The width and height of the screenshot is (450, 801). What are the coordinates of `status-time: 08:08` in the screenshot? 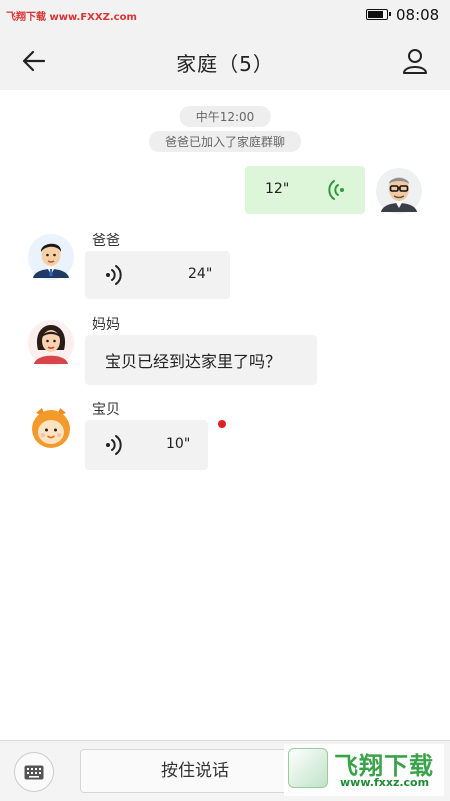 It's located at (418, 15).